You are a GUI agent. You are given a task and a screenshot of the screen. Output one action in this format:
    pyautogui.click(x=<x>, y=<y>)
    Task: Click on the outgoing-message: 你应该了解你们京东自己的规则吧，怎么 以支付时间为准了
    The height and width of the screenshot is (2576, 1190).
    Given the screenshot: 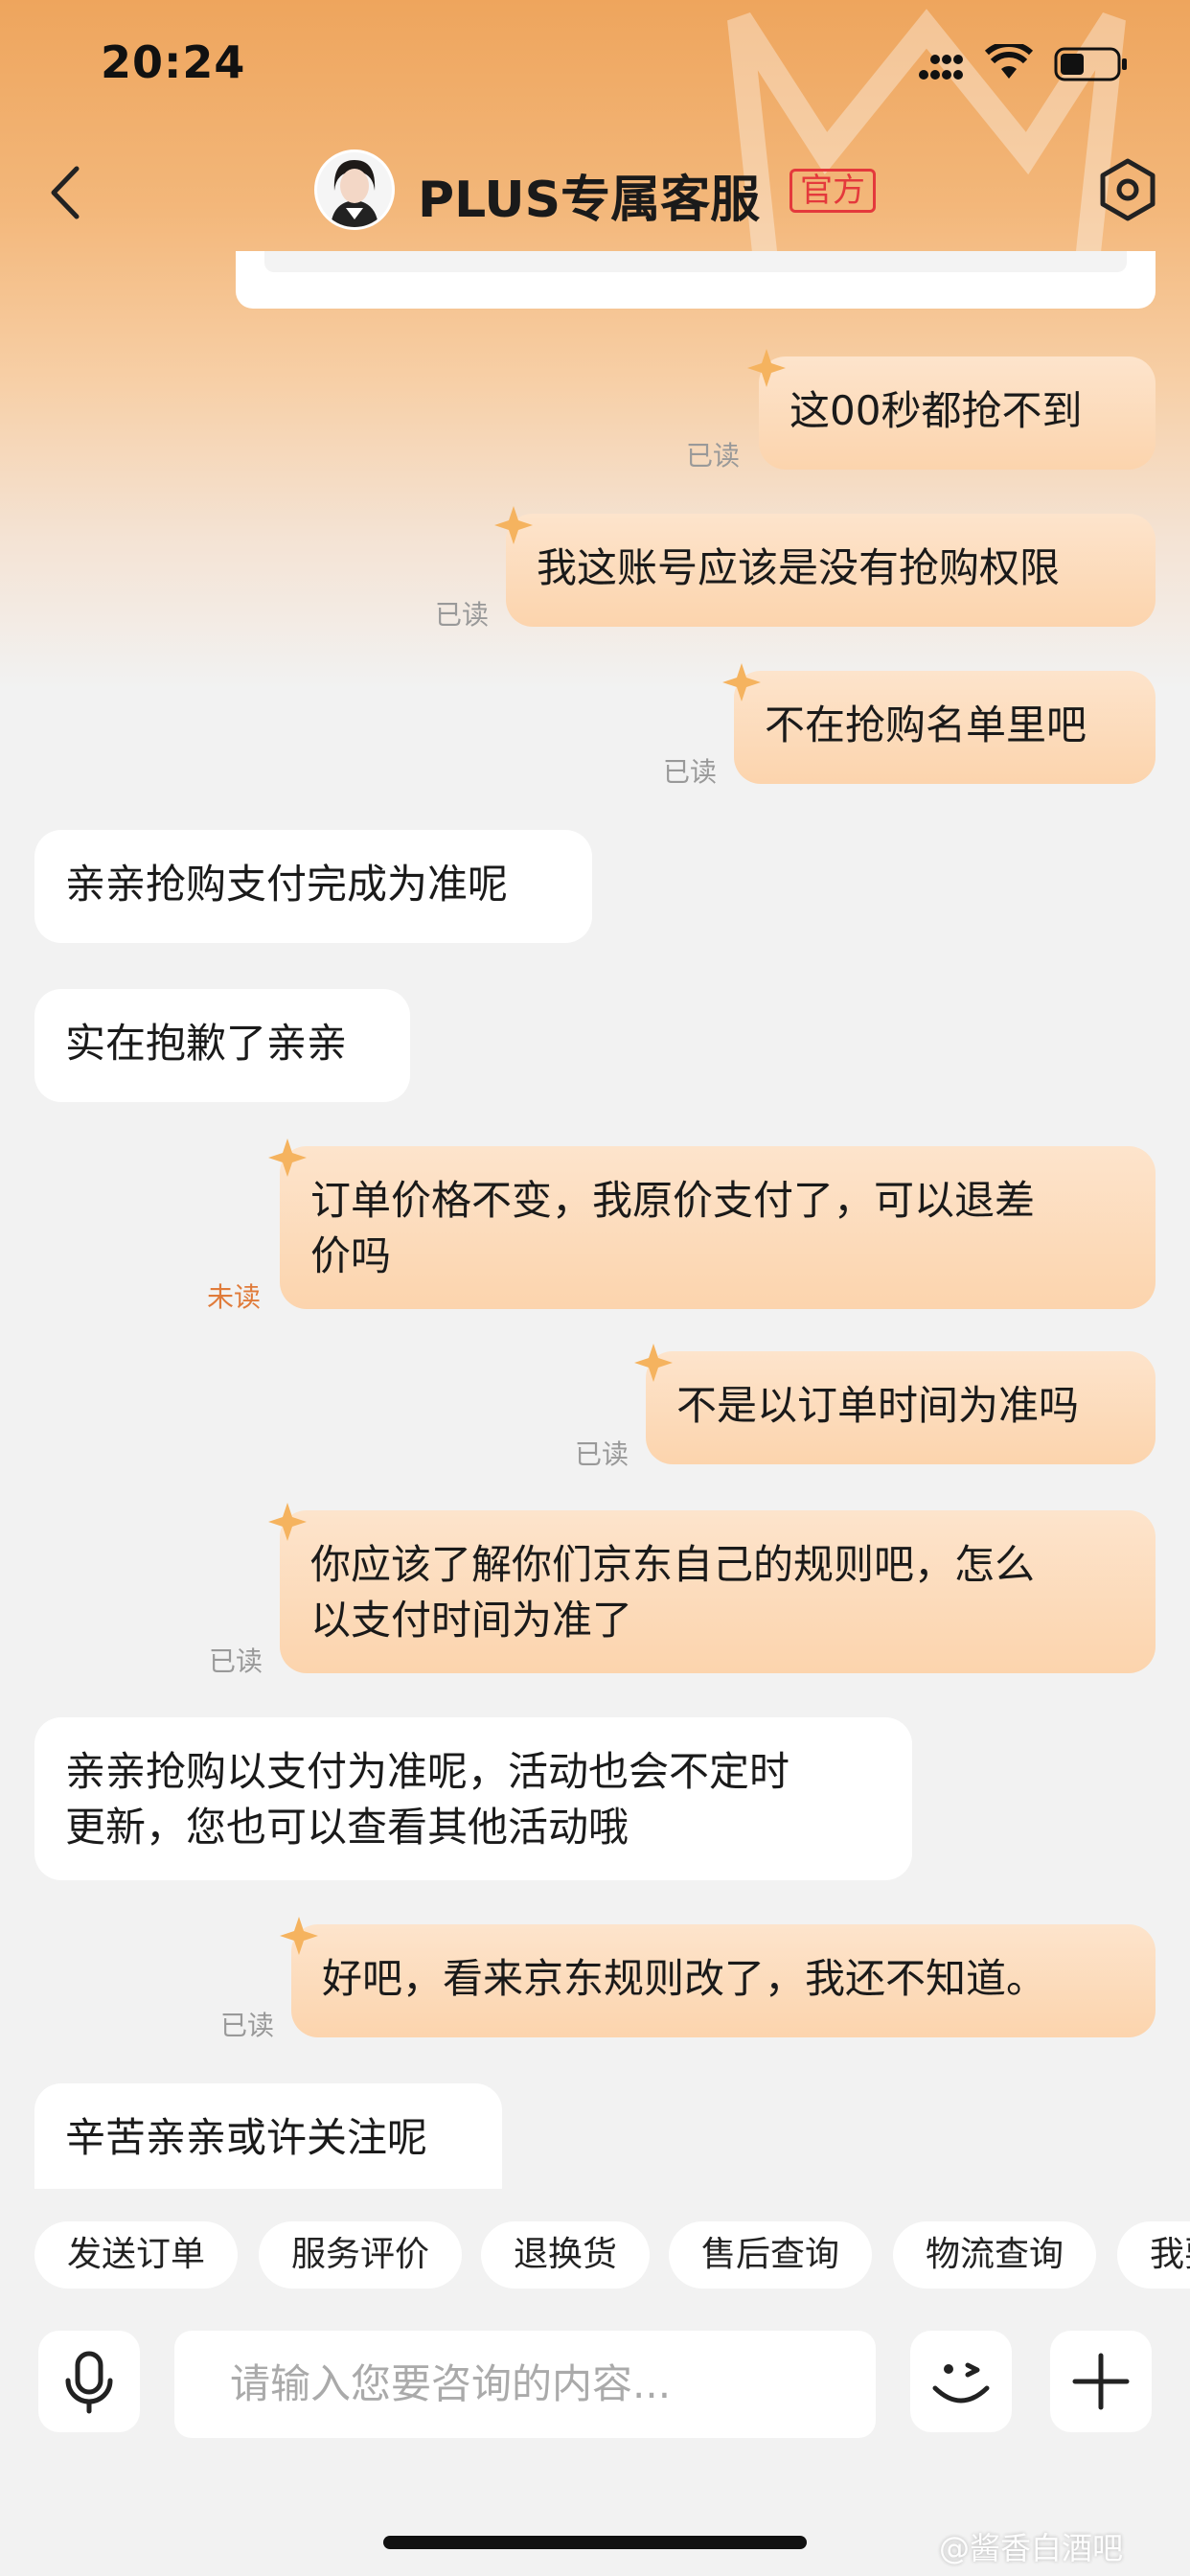 What is the action you would take?
    pyautogui.click(x=712, y=1588)
    